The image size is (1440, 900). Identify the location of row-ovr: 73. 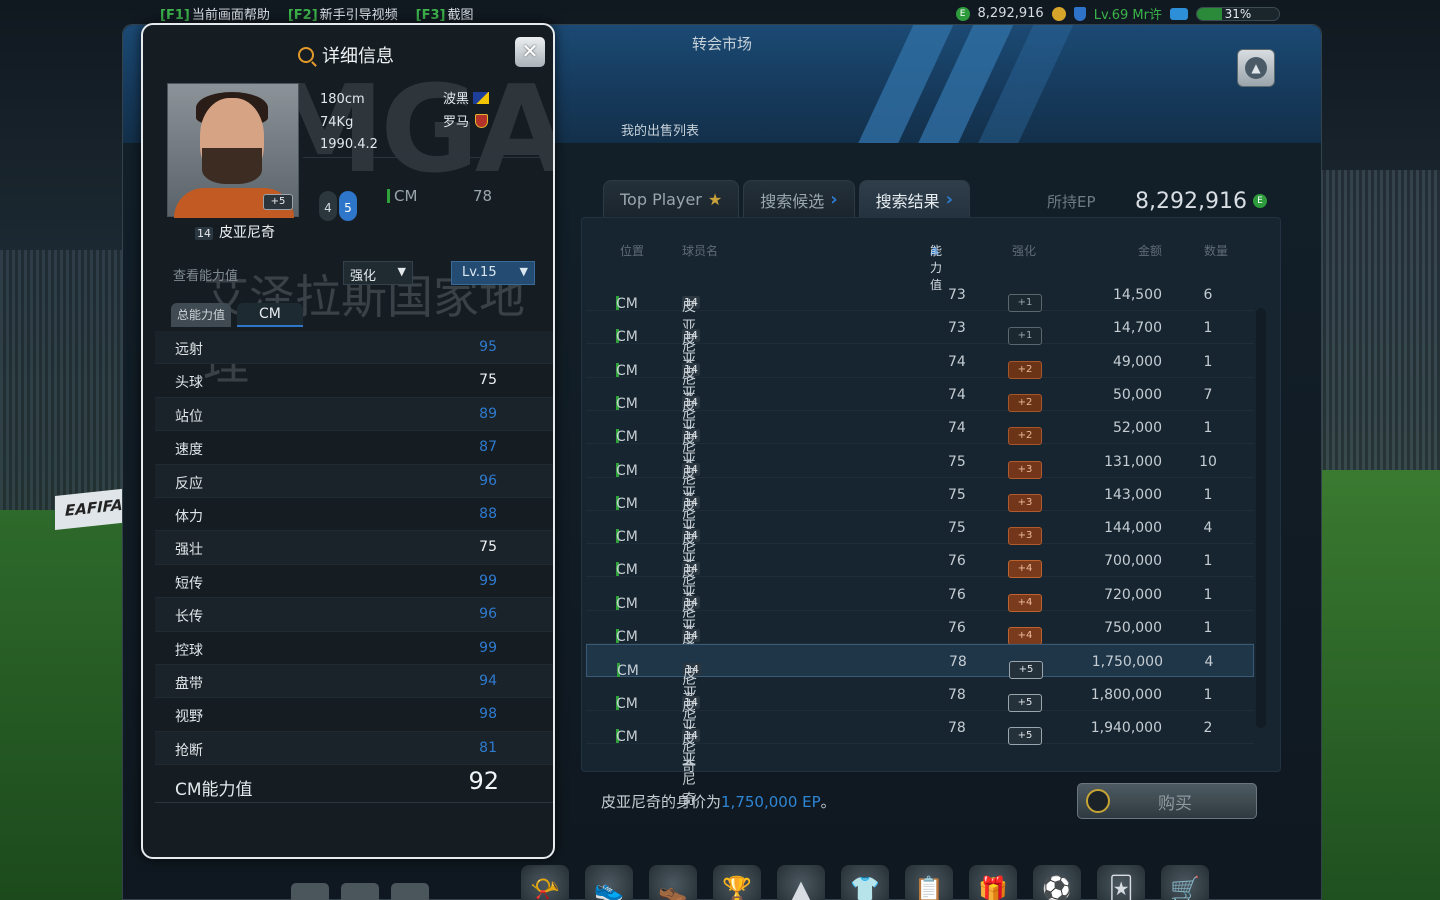
(957, 328).